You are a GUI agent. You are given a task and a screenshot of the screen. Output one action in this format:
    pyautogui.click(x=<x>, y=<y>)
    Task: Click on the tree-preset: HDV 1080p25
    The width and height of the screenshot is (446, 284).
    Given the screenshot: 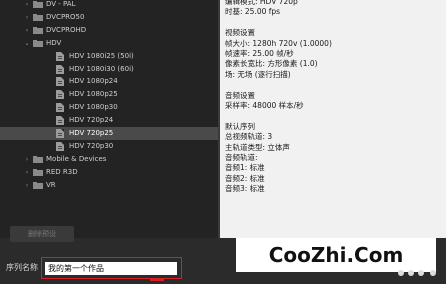 What is the action you would take?
    pyautogui.click(x=109, y=94)
    